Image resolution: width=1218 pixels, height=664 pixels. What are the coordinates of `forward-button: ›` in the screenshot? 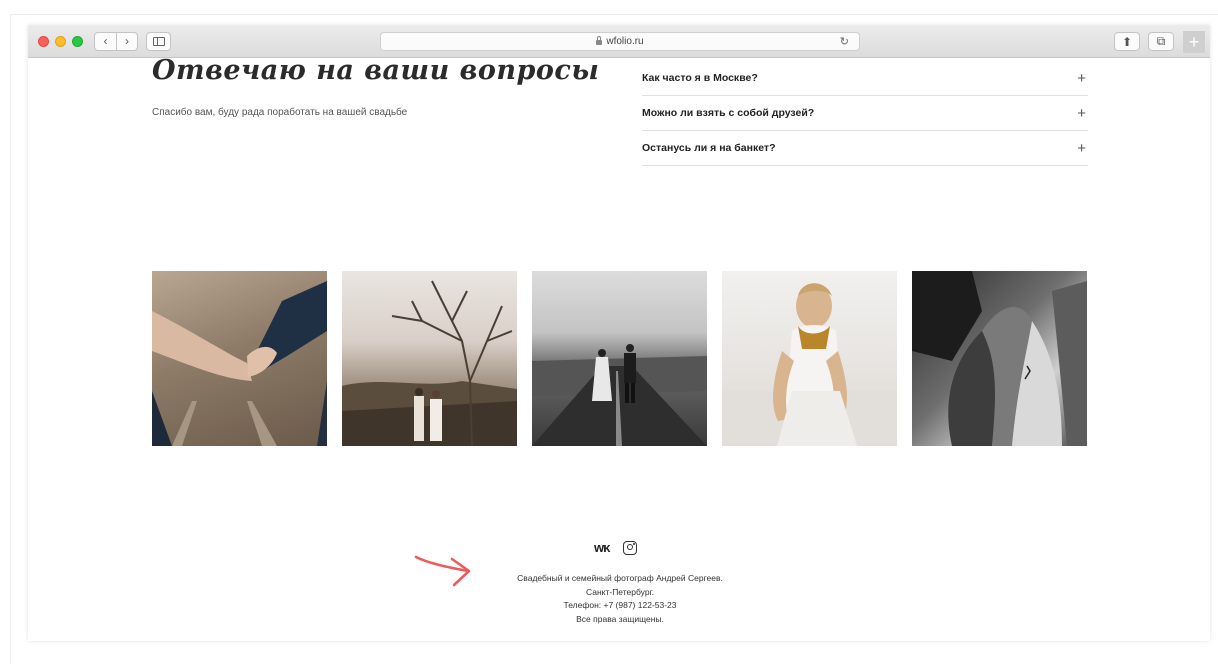 It's located at (126, 41).